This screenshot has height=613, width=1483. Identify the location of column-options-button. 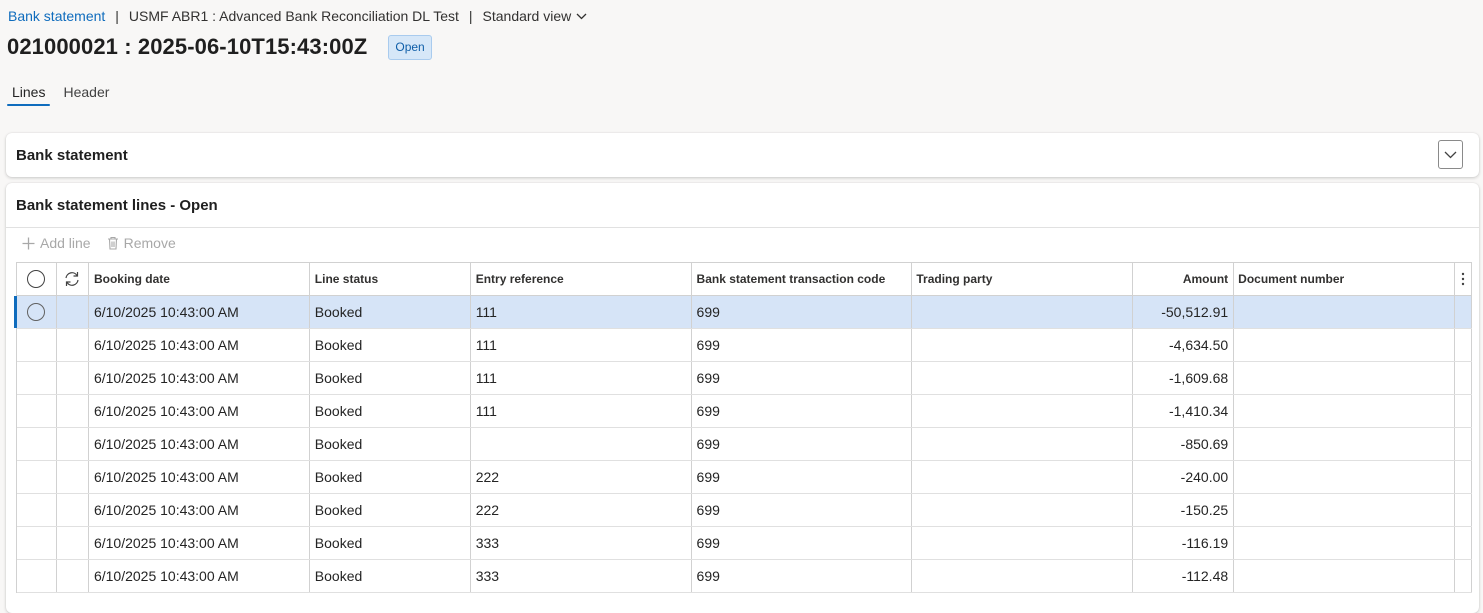
(1463, 279).